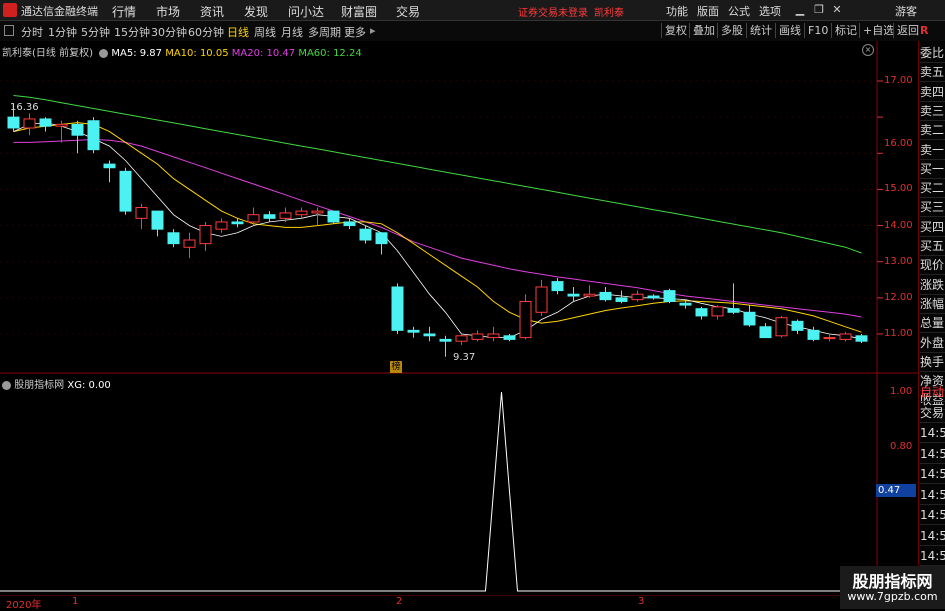 This screenshot has height=611, width=945. What do you see at coordinates (932, 305) in the screenshot?
I see `side-label: 涨幅` at bounding box center [932, 305].